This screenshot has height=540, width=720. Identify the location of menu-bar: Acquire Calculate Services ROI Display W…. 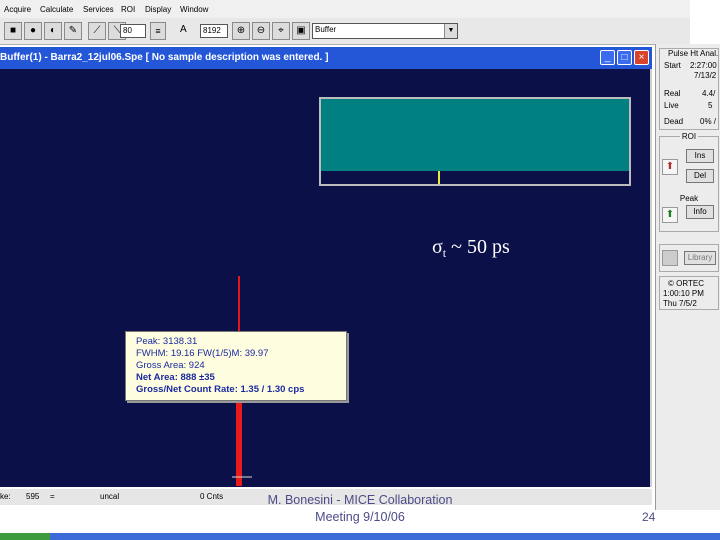
(345, 9).